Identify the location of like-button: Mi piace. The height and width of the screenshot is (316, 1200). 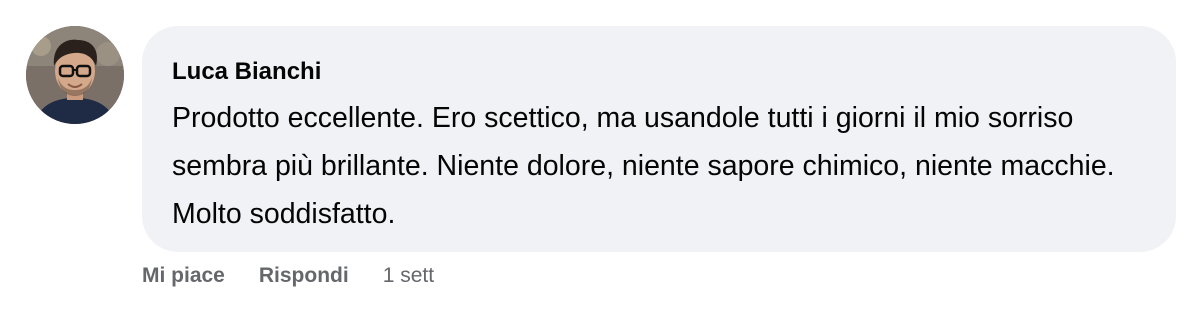
(183, 276).